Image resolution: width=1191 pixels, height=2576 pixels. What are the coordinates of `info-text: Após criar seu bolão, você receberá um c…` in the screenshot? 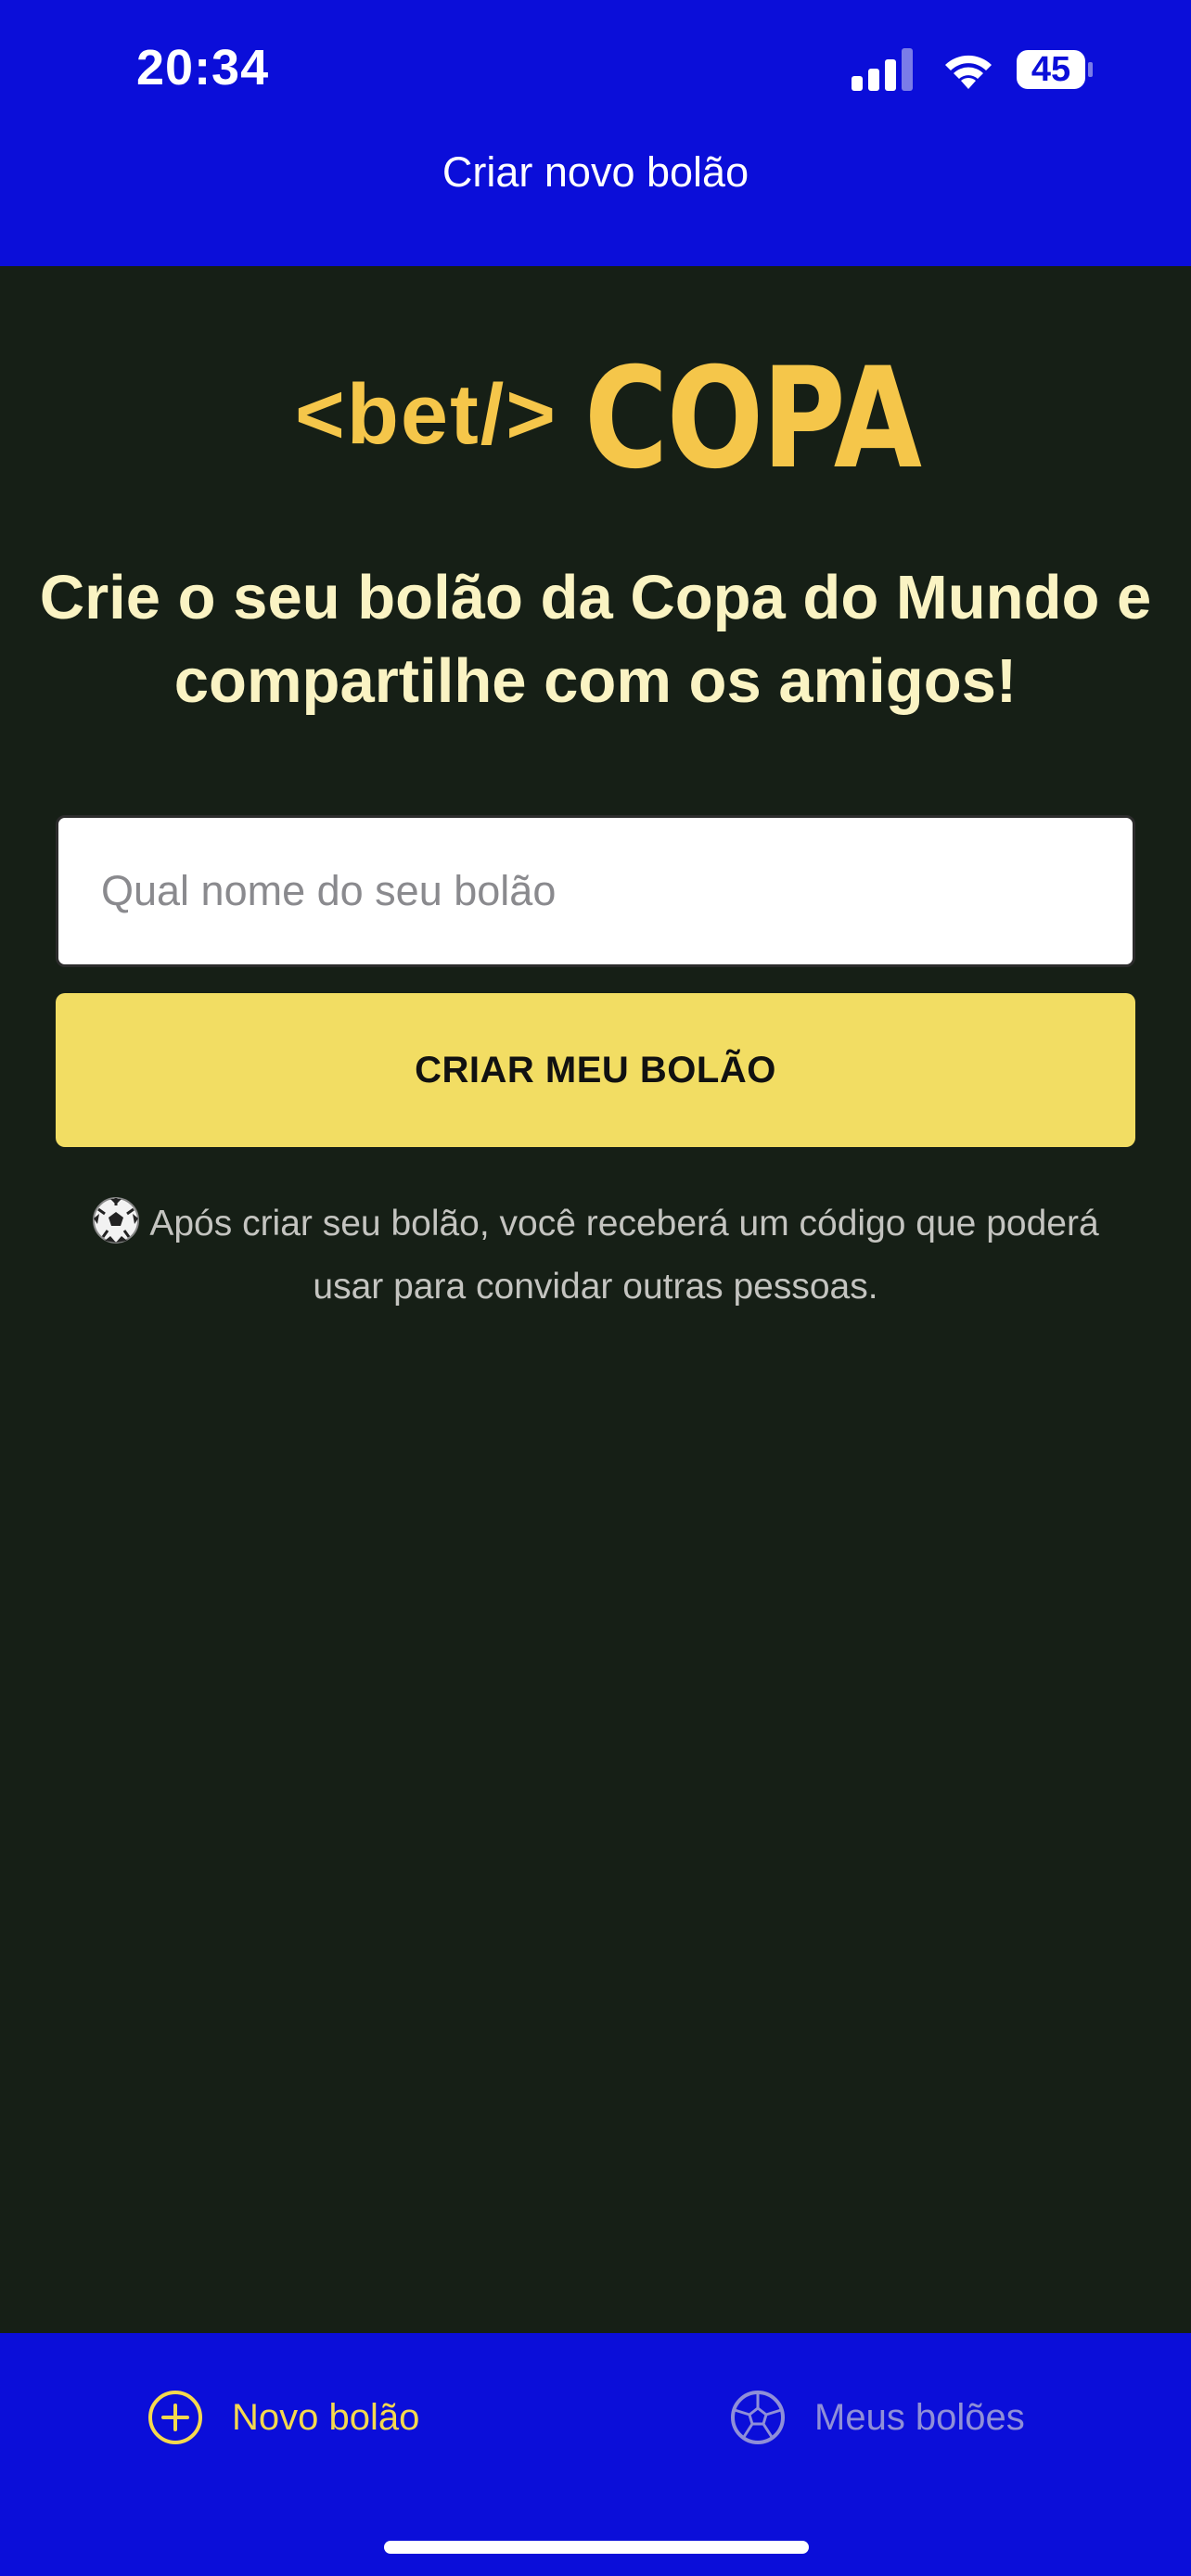 It's located at (624, 1256).